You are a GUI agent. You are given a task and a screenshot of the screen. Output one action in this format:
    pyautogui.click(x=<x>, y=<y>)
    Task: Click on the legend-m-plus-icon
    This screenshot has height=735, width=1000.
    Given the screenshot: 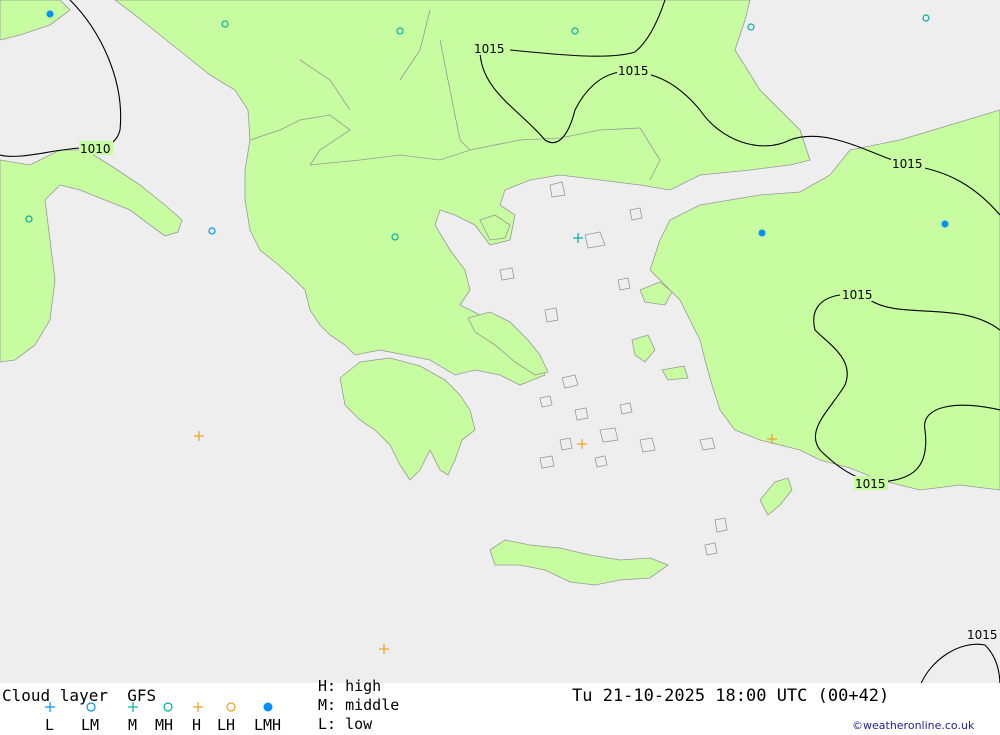 What is the action you would take?
    pyautogui.click(x=133, y=707)
    